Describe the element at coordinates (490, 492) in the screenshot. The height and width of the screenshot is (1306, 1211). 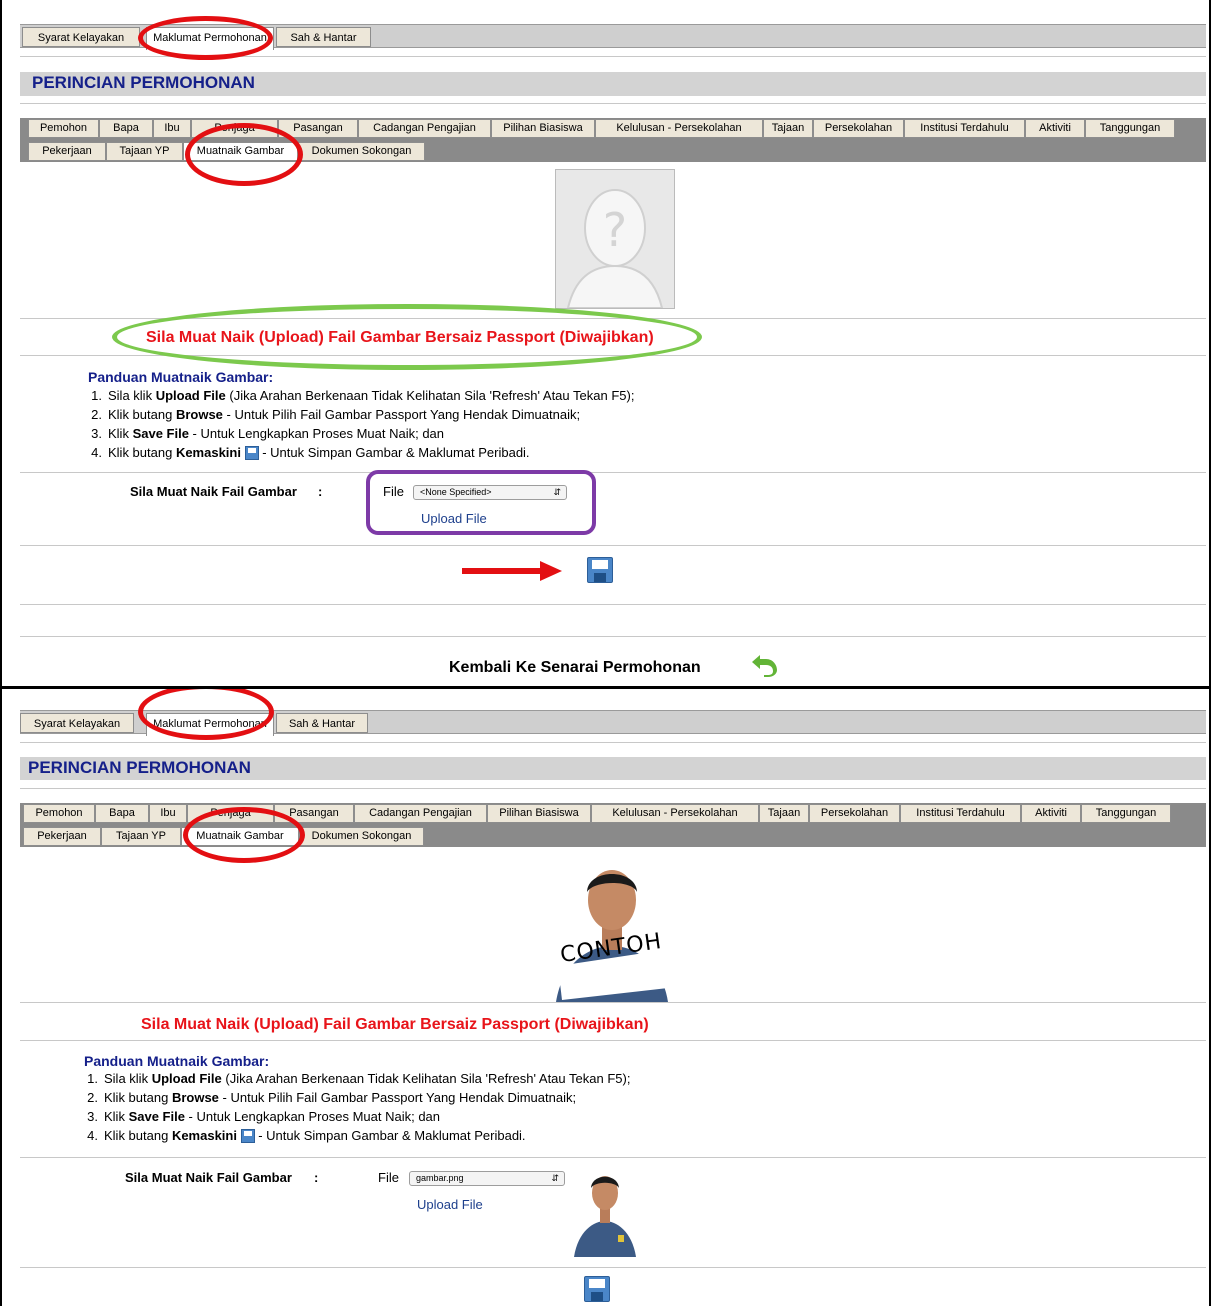
I see `file-select: <None Specified> ⇵` at that location.